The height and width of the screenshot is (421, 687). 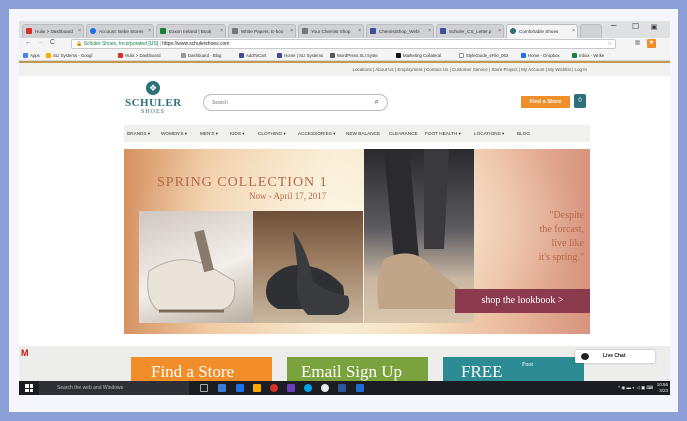 What do you see at coordinates (204, 388) in the screenshot?
I see `task-view-icon` at bounding box center [204, 388].